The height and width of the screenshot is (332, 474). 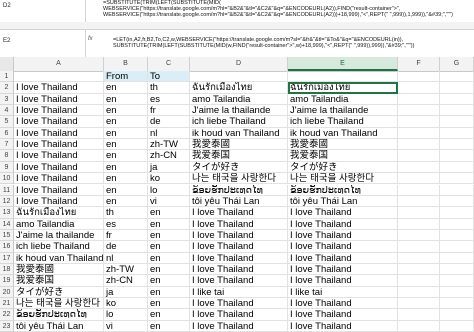 What do you see at coordinates (126, 122) in the screenshot?
I see `cell-b5: en` at bounding box center [126, 122].